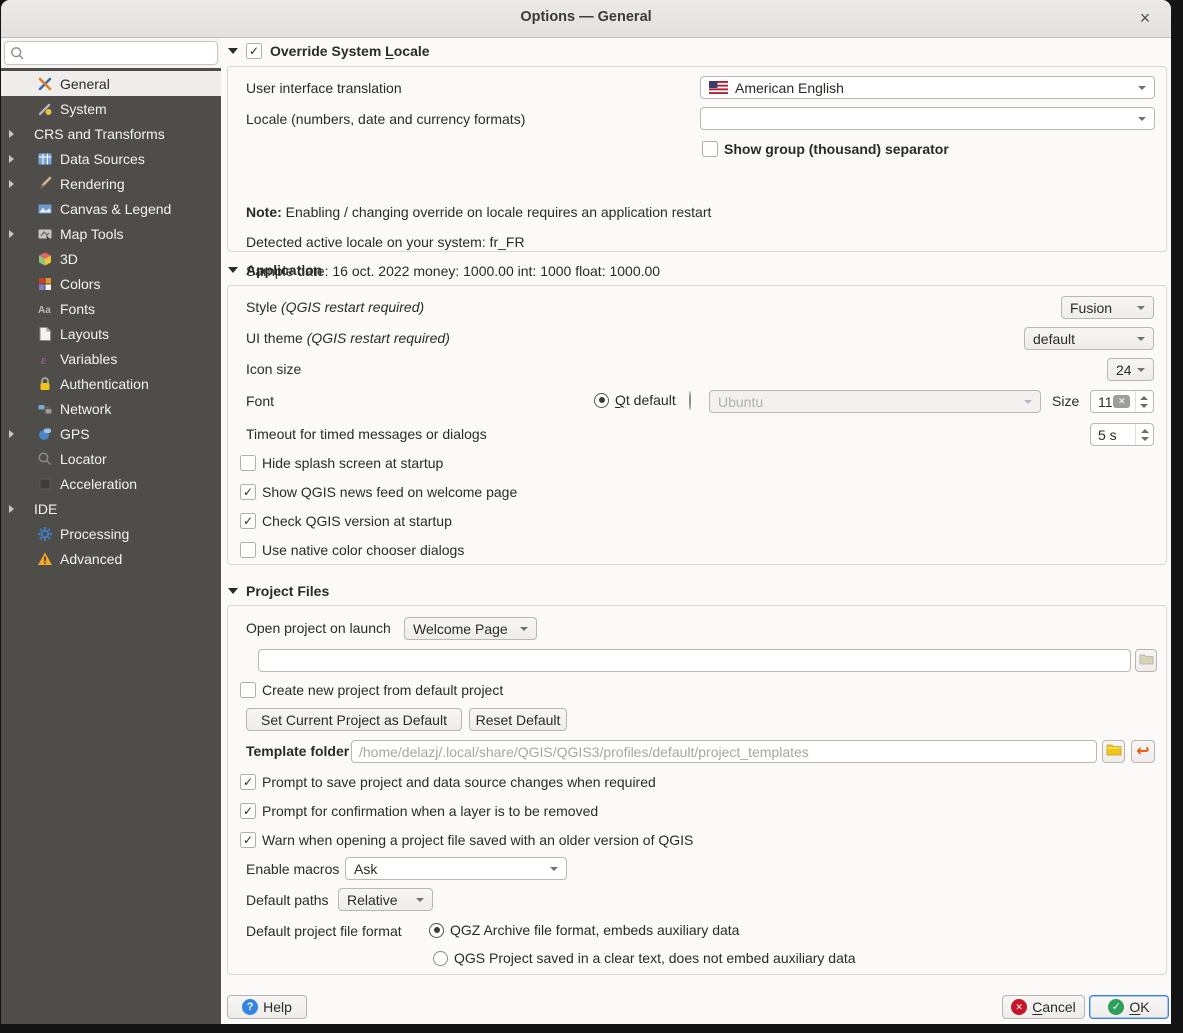 The image size is (1183, 1033). What do you see at coordinates (45, 434) in the screenshot?
I see `gps-icon` at bounding box center [45, 434].